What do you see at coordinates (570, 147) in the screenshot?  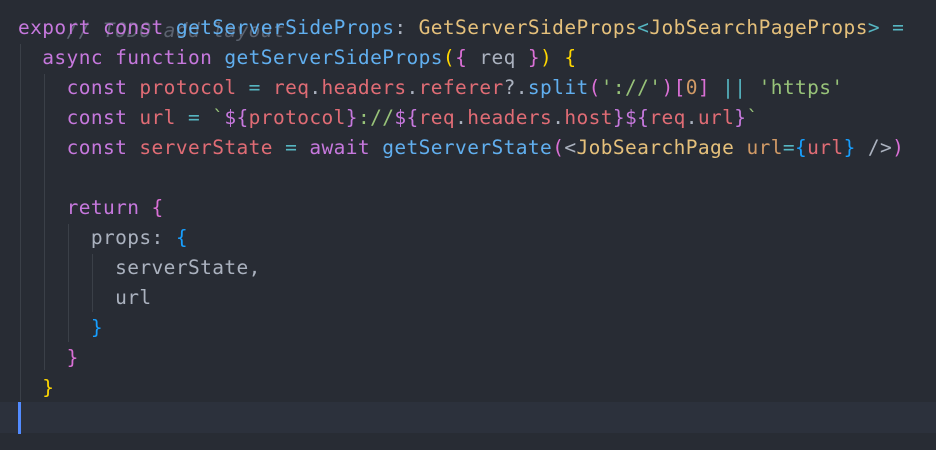 I see `jsx-tag-token: <` at bounding box center [570, 147].